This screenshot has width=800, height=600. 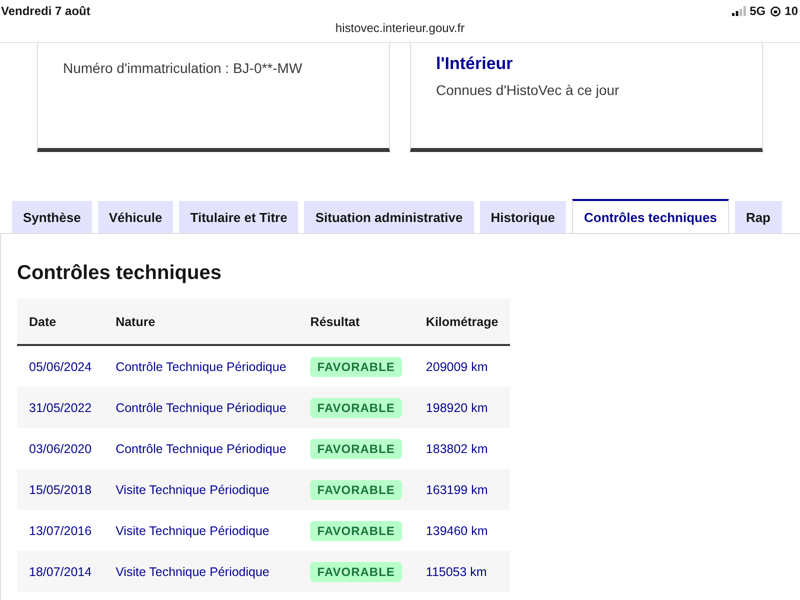 What do you see at coordinates (775, 11) in the screenshot?
I see `rotation-lock-icon` at bounding box center [775, 11].